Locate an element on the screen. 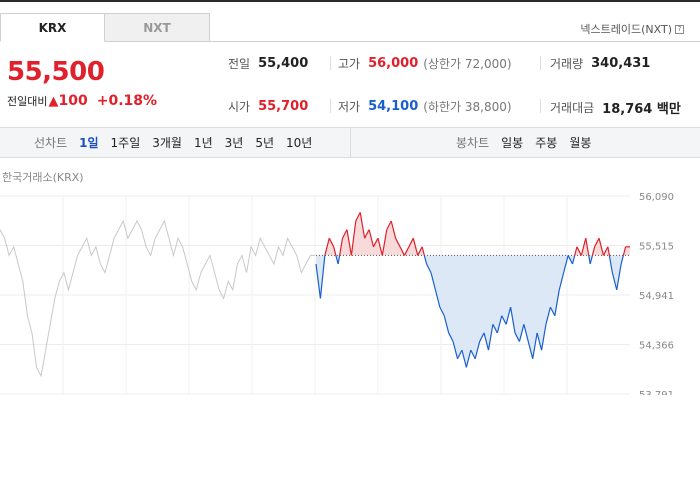 Image resolution: width=700 pixels, height=490 pixels. toolbar-divider is located at coordinates (350, 142).